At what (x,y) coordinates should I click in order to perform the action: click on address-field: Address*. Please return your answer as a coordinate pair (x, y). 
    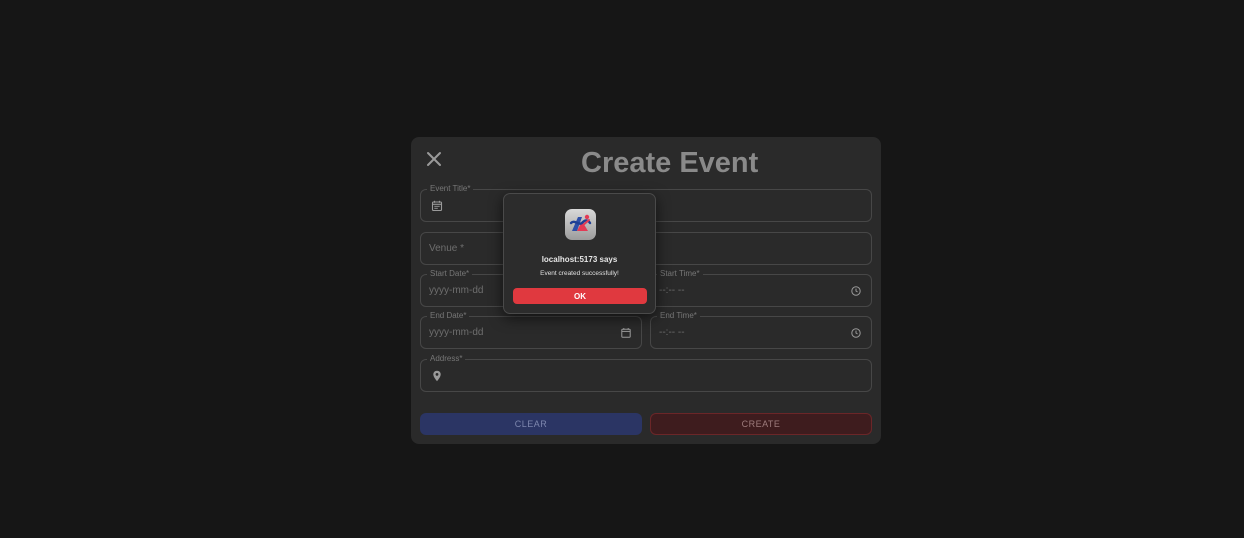
    Looking at the image, I should click on (646, 373).